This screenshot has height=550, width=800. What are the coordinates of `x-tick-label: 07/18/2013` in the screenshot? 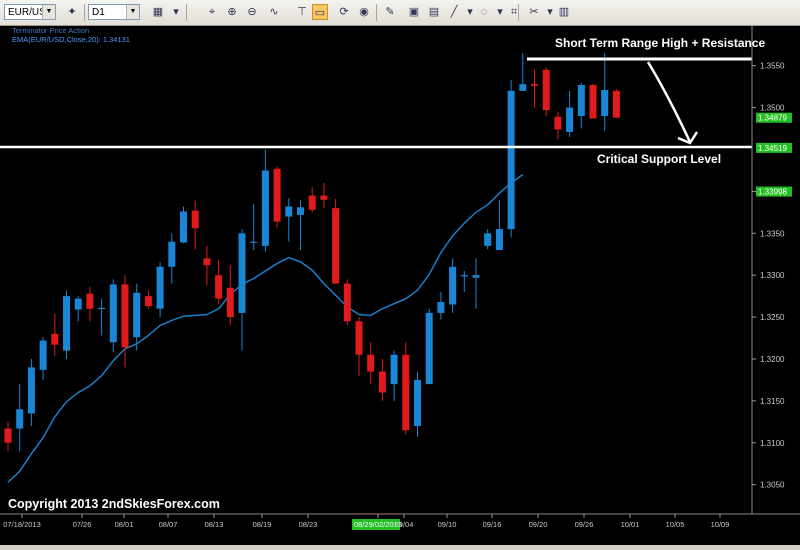 It's located at (22, 524).